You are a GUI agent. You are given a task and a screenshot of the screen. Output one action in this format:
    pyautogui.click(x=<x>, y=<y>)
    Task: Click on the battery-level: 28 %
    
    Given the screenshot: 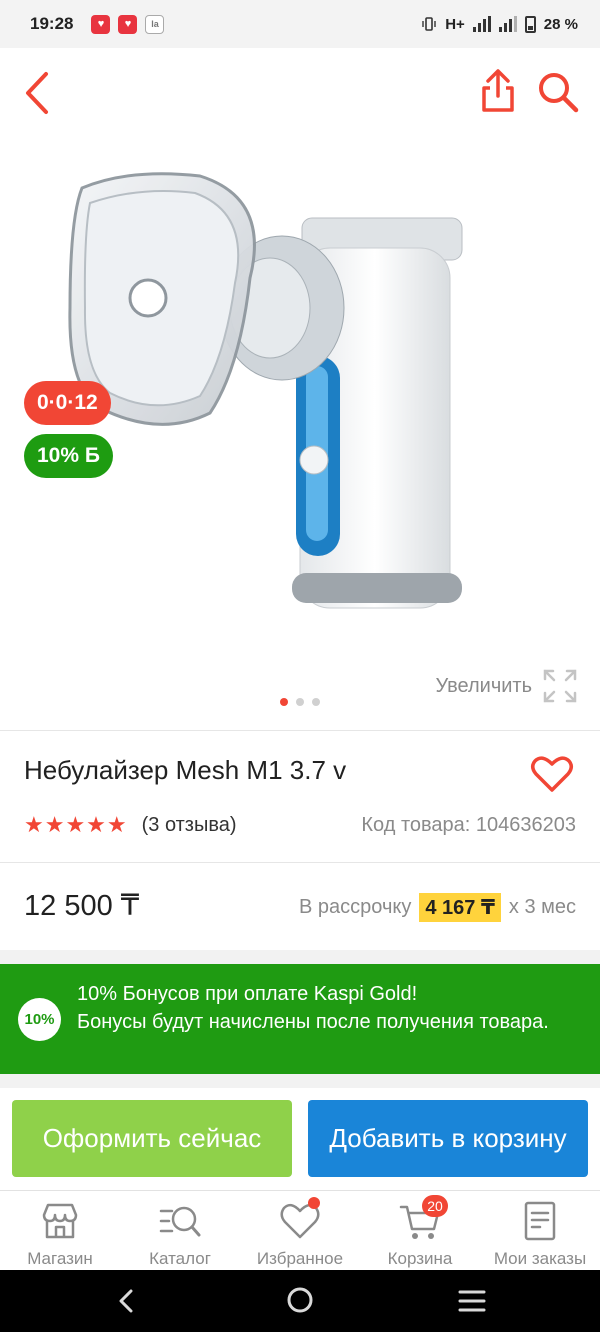 What is the action you would take?
    pyautogui.click(x=560, y=24)
    